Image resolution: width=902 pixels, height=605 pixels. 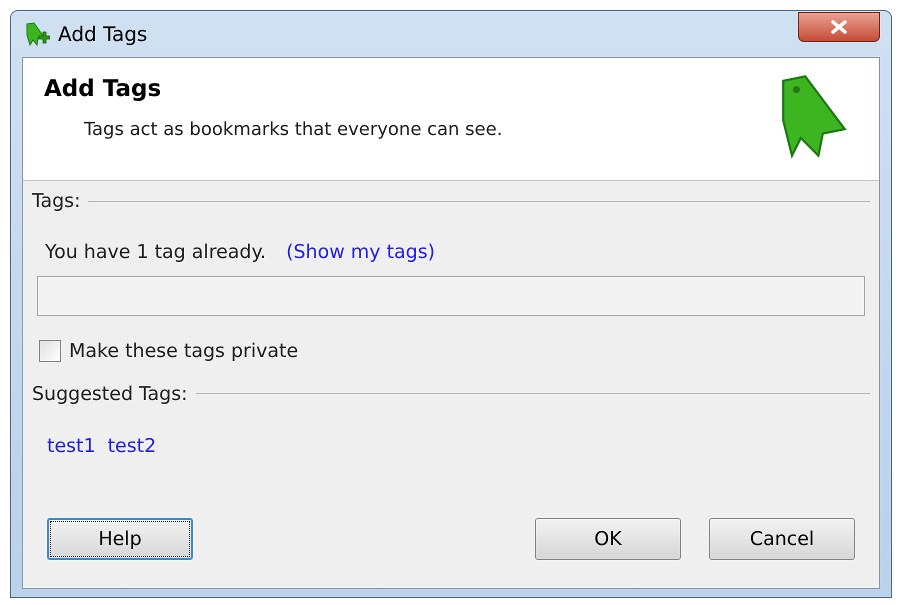 What do you see at coordinates (293, 130) in the screenshot?
I see `header-description: Tags act as bookmarks that everyone can see.` at bounding box center [293, 130].